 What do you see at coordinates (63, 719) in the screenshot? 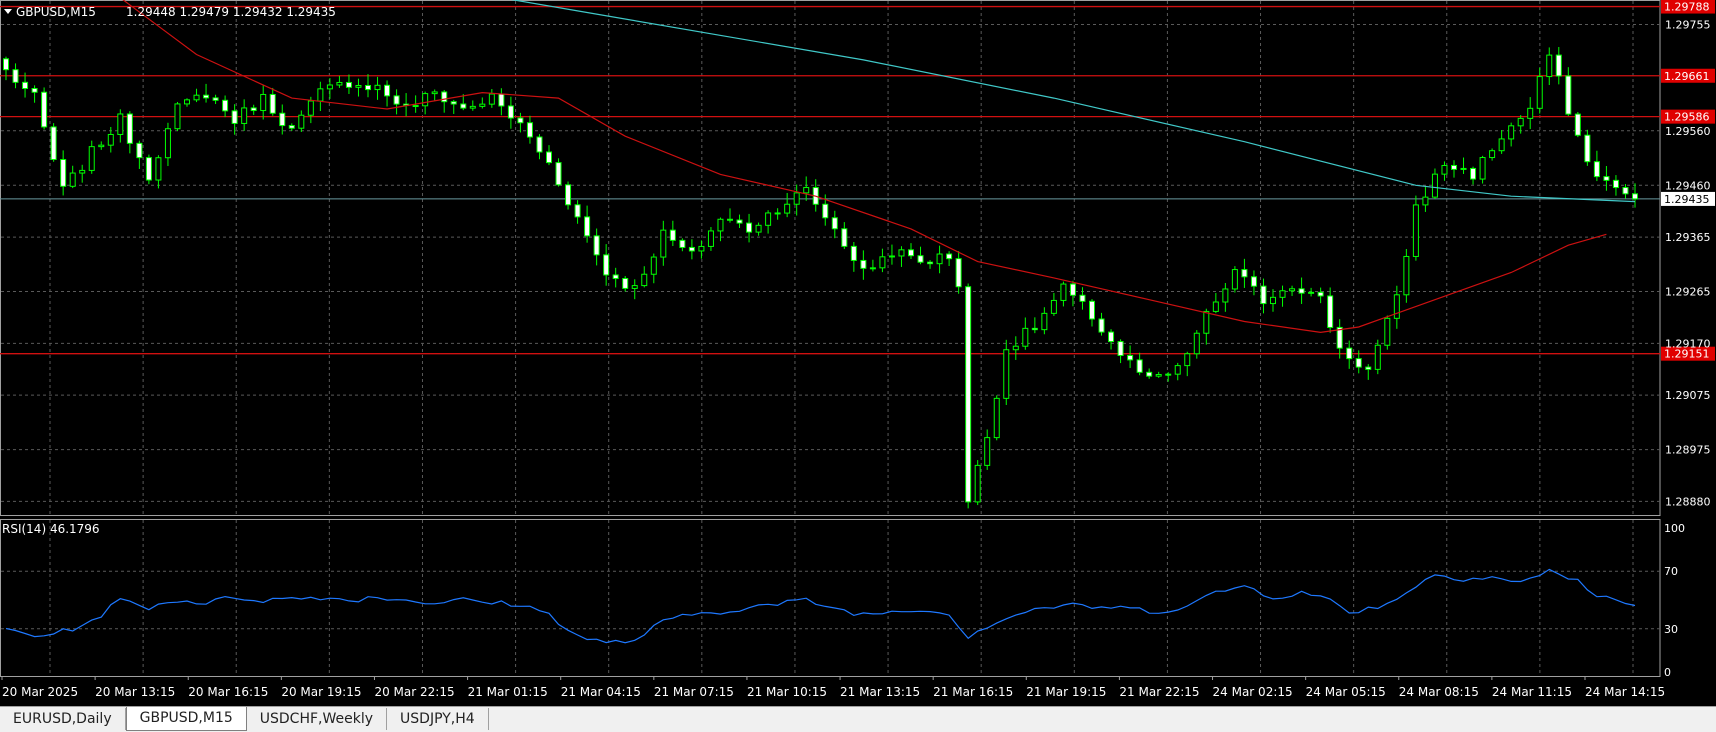
I see `tab-eurusd-daily: EURUSD,Daily` at bounding box center [63, 719].